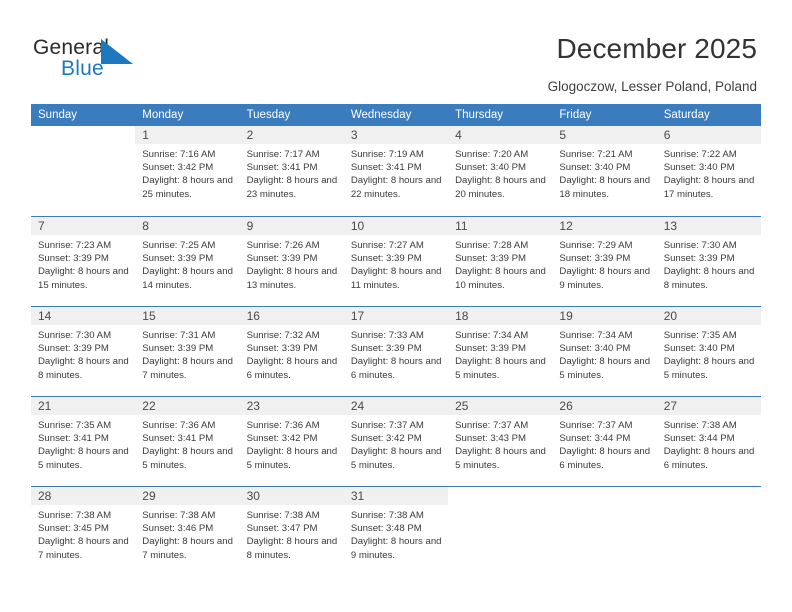 The image size is (792, 612). What do you see at coordinates (75, 245) in the screenshot?
I see `sunrise-text: Sunrise: 7:23 AM` at bounding box center [75, 245].